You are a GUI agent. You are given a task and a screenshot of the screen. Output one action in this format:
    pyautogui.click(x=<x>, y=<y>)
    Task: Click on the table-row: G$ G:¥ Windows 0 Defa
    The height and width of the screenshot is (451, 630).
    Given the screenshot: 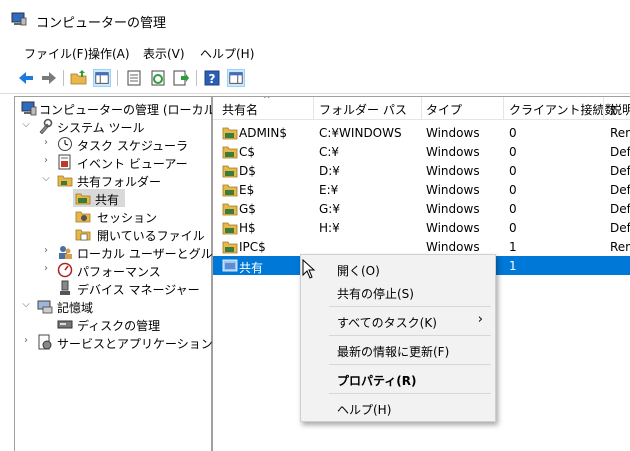 What is the action you would take?
    pyautogui.click(x=421, y=208)
    